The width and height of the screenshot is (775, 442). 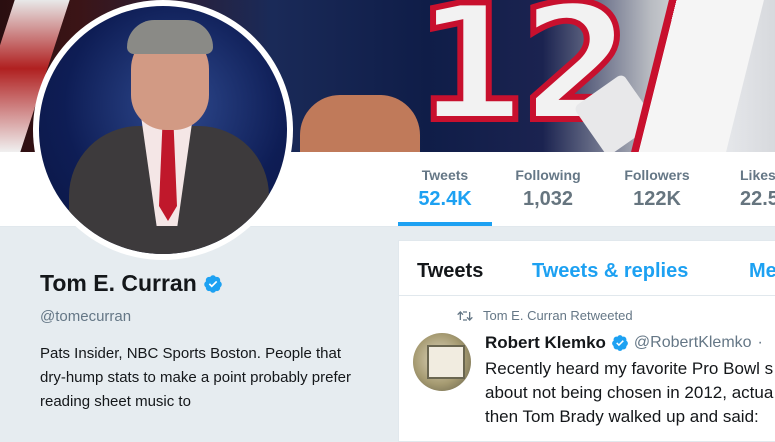 I want to click on tweet-header: Robert Klemko @RobertKlemko ·, so click(x=624, y=343).